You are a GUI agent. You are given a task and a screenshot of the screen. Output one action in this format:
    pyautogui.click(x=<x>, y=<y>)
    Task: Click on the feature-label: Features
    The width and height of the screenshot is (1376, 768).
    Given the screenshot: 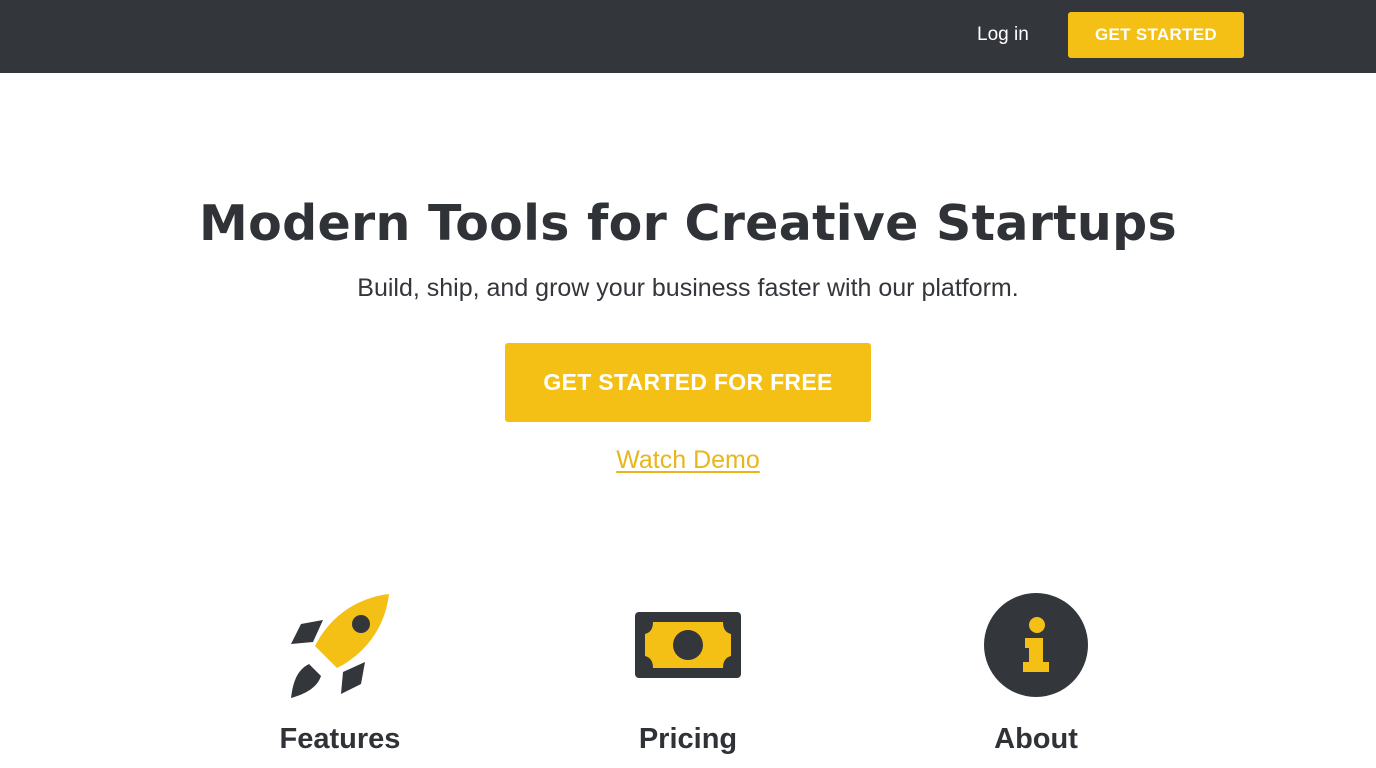 What is the action you would take?
    pyautogui.click(x=340, y=739)
    